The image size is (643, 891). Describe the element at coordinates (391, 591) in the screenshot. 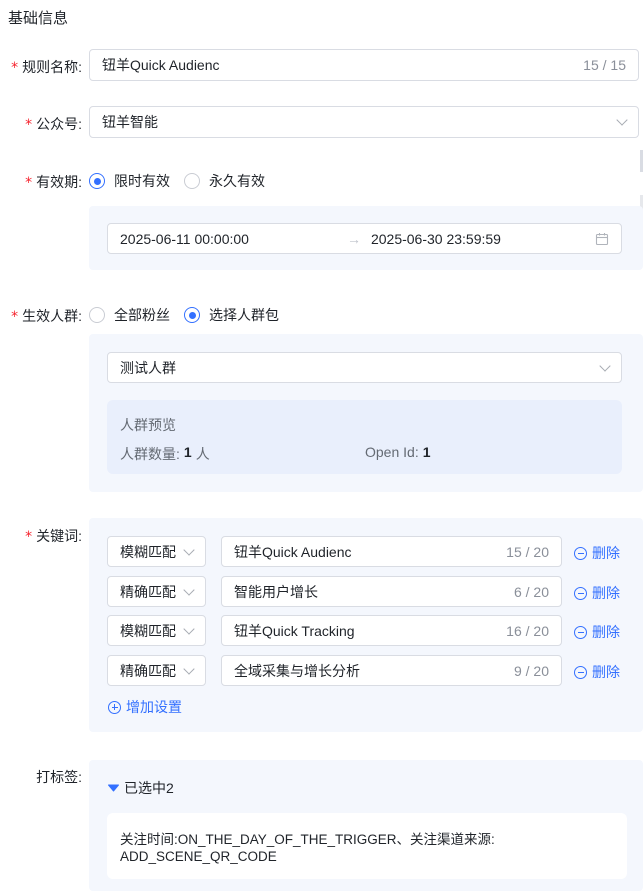

I see `keyword-input: 智能用户增长 6 / 20` at that location.